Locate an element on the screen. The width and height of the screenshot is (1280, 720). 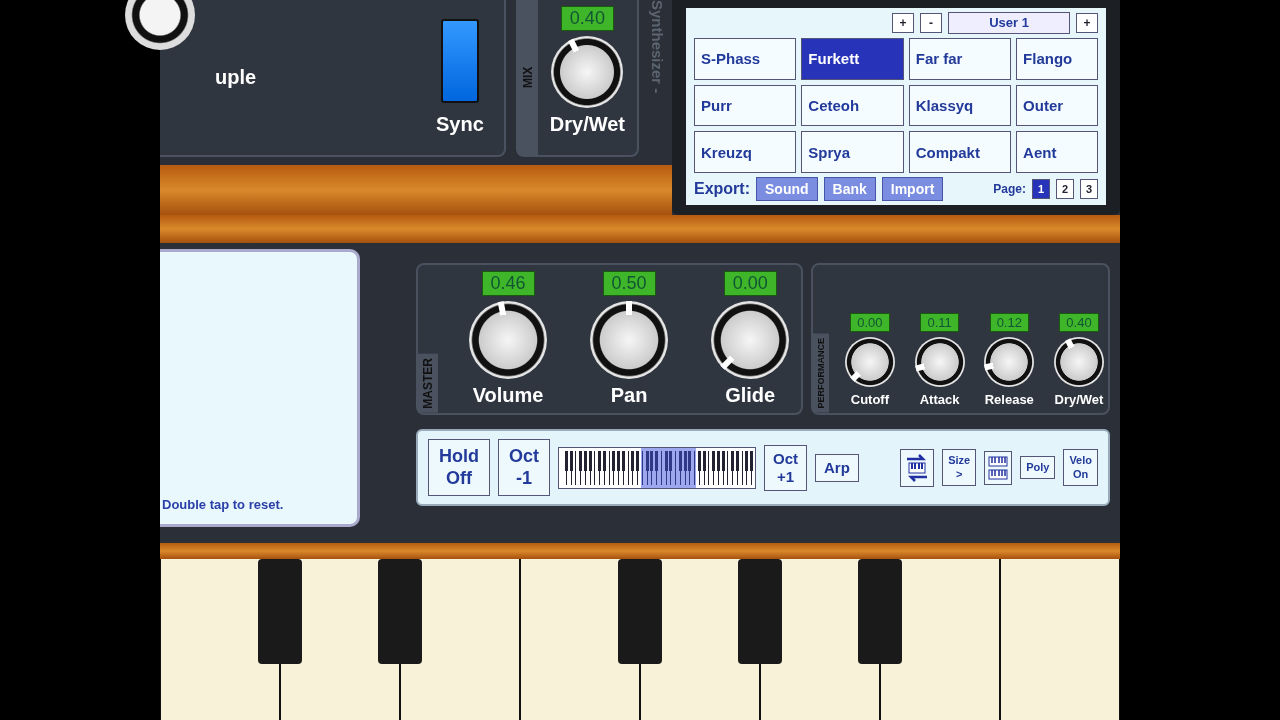
preset-button: Klassyq is located at coordinates (960, 105).